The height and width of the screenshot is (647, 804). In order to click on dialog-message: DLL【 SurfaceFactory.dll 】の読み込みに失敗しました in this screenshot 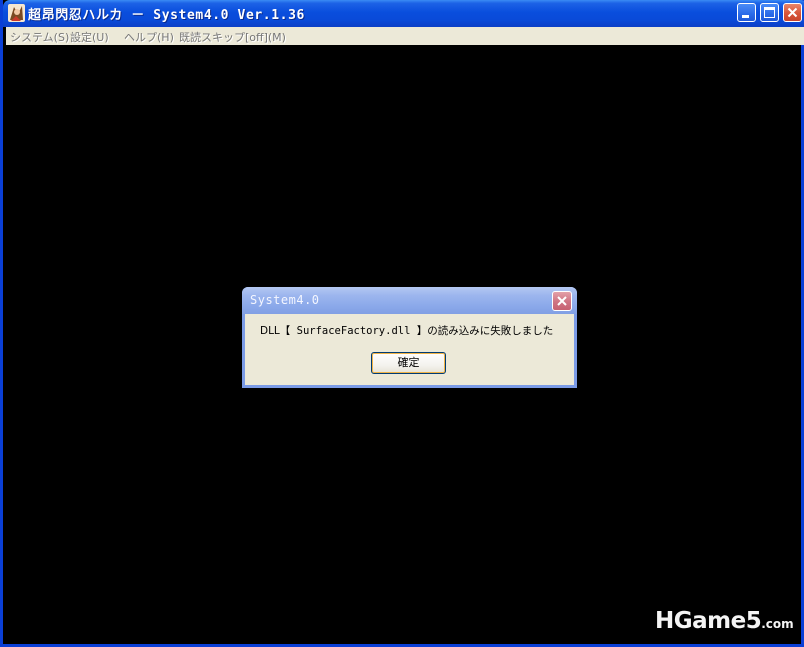, I will do `click(406, 330)`.